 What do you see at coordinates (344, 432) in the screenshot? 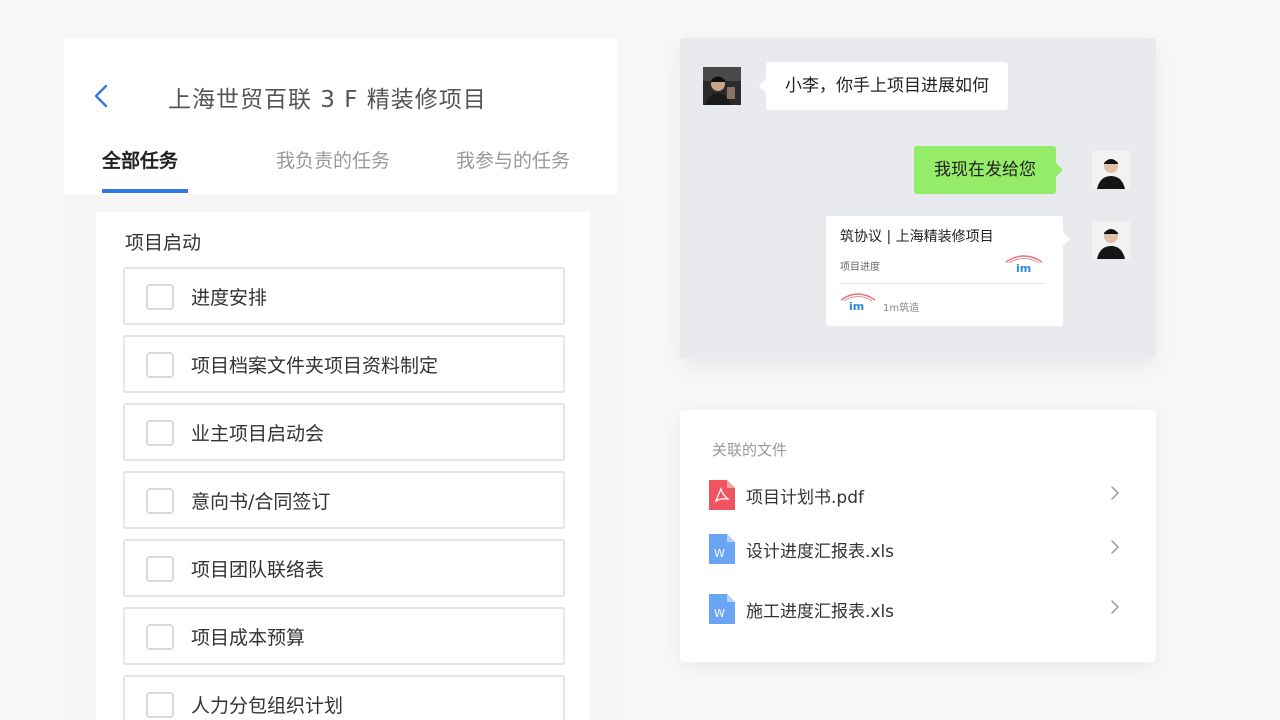
I see `task-item: 业主项目启动会` at bounding box center [344, 432].